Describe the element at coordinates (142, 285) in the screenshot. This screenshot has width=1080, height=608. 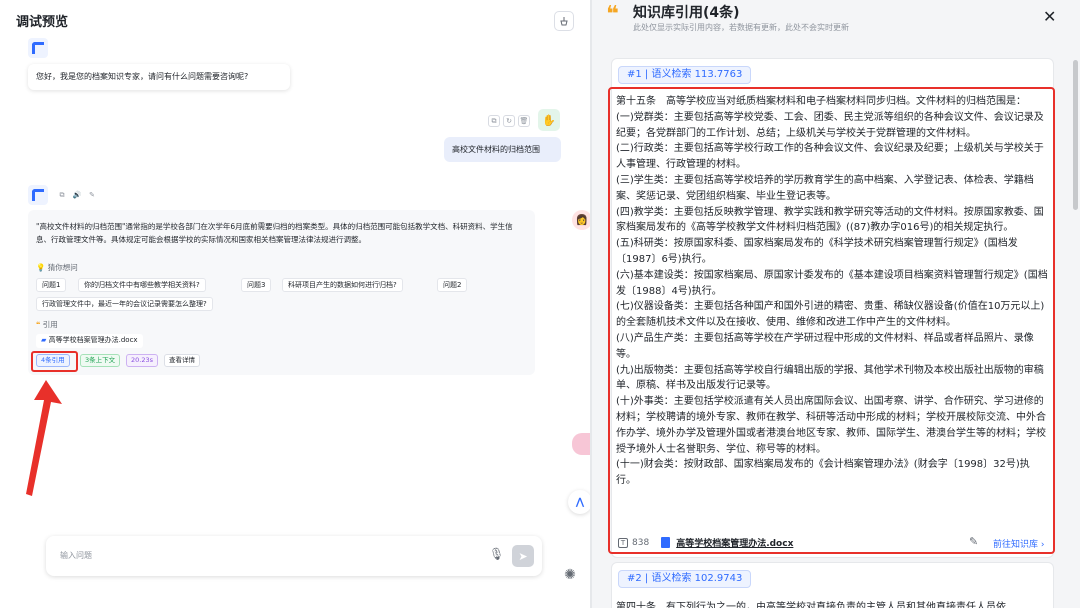
I see `suggestion-chip: 你的归档文件中有哪些教学相关资料?` at that location.